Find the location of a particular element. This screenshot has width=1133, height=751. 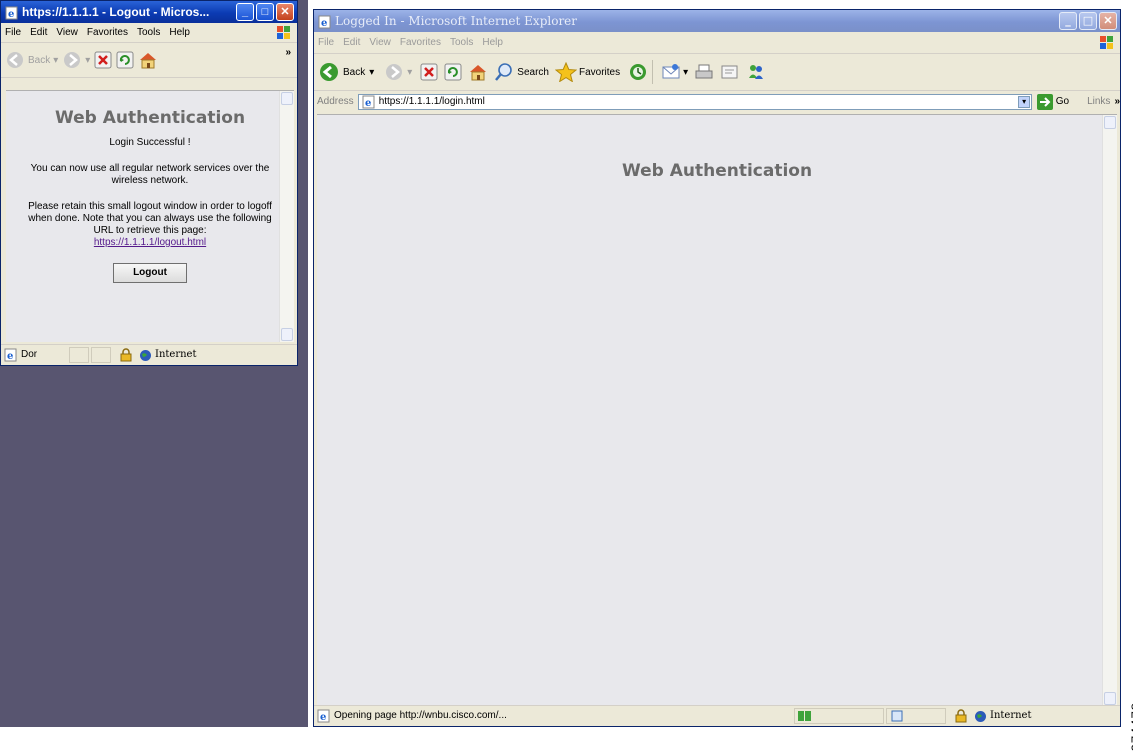

logout-heading: Web Authentication is located at coordinates (150, 118).